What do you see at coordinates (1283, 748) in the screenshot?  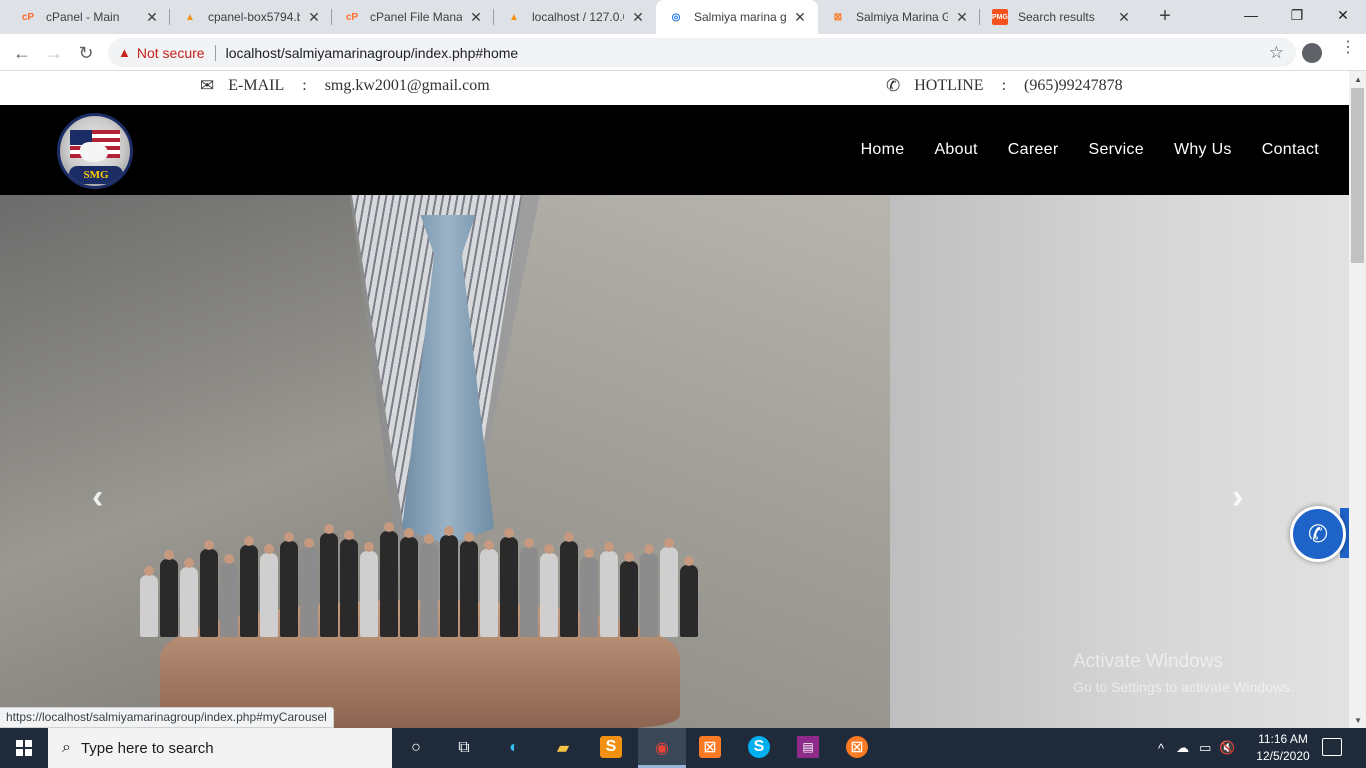 I see `taskbar-clock: 11:16 AM 12/5/2020` at bounding box center [1283, 748].